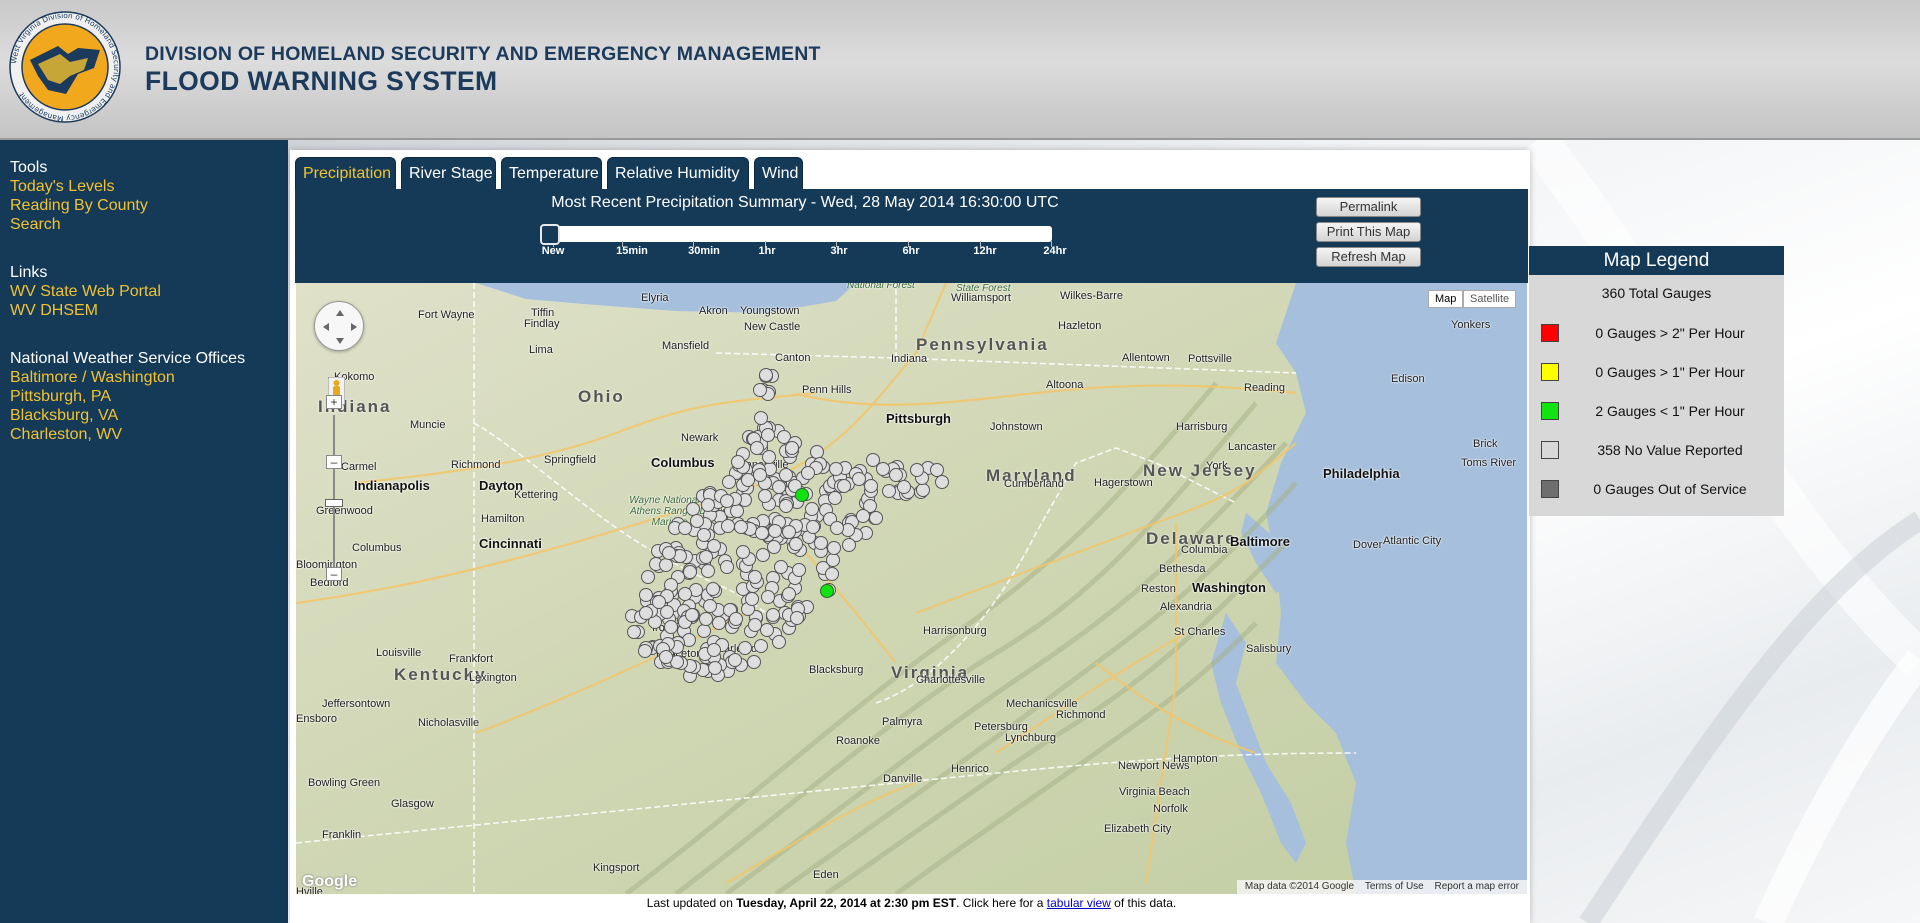  What do you see at coordinates (1079, 903) in the screenshot?
I see `tabular-view-link: tabular view` at bounding box center [1079, 903].